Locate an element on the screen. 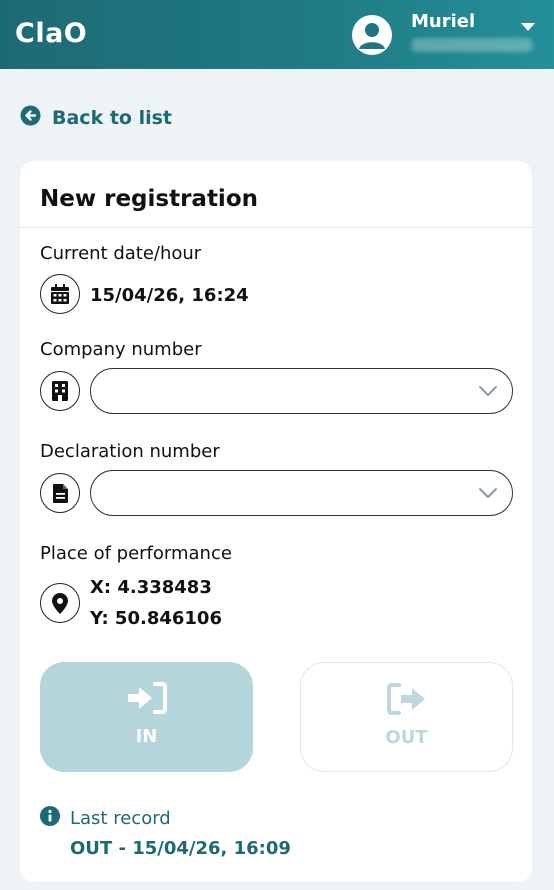  declaration-label: Declaration number is located at coordinates (130, 451).